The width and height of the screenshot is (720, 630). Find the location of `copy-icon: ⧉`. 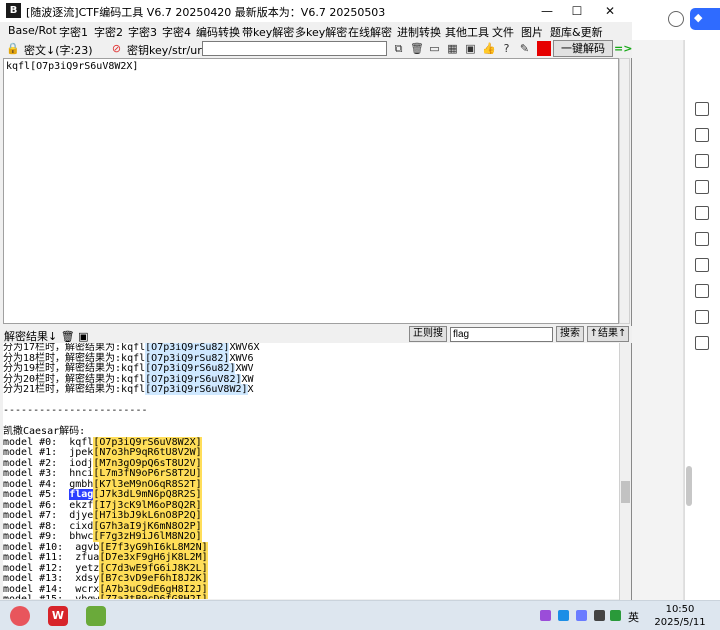

copy-icon: ⧉ is located at coordinates (398, 48).